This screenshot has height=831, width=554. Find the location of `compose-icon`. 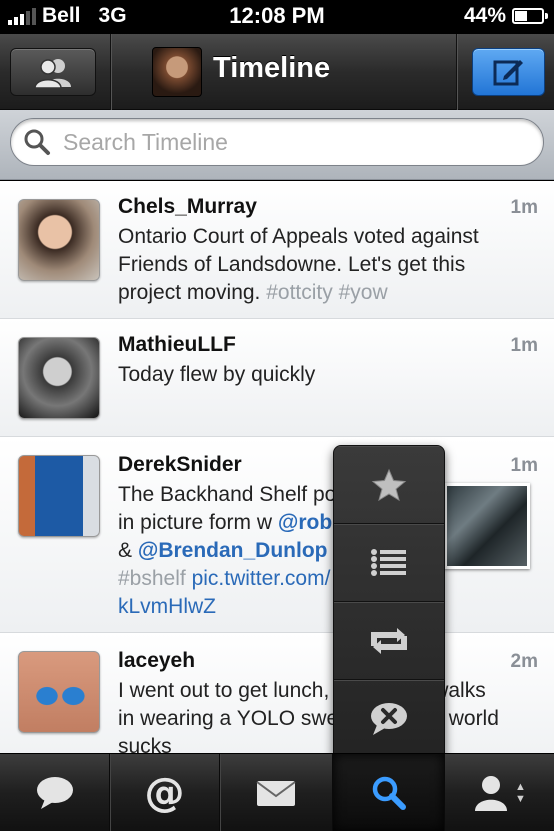

compose-icon is located at coordinates (508, 73).